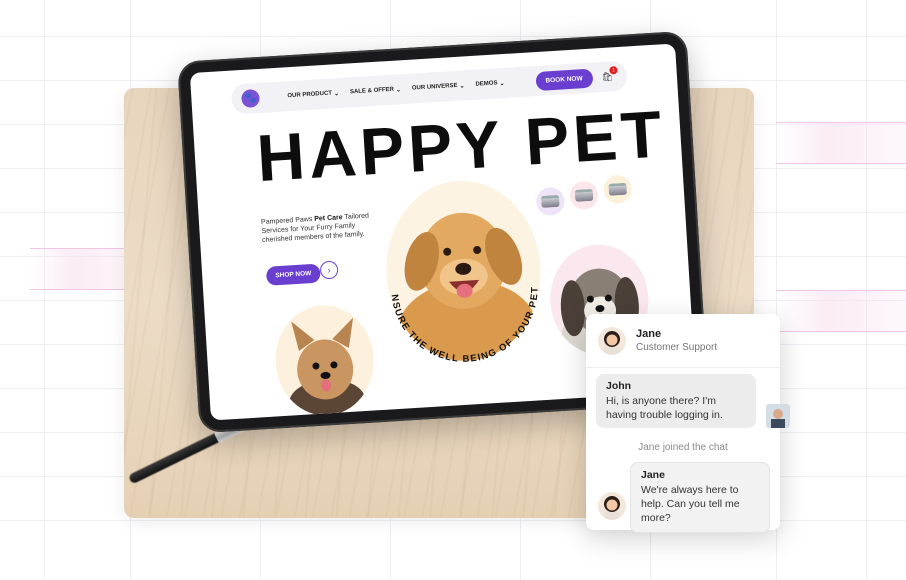  Describe the element at coordinates (324, 360) in the screenshot. I see `yorkie-image` at that location.